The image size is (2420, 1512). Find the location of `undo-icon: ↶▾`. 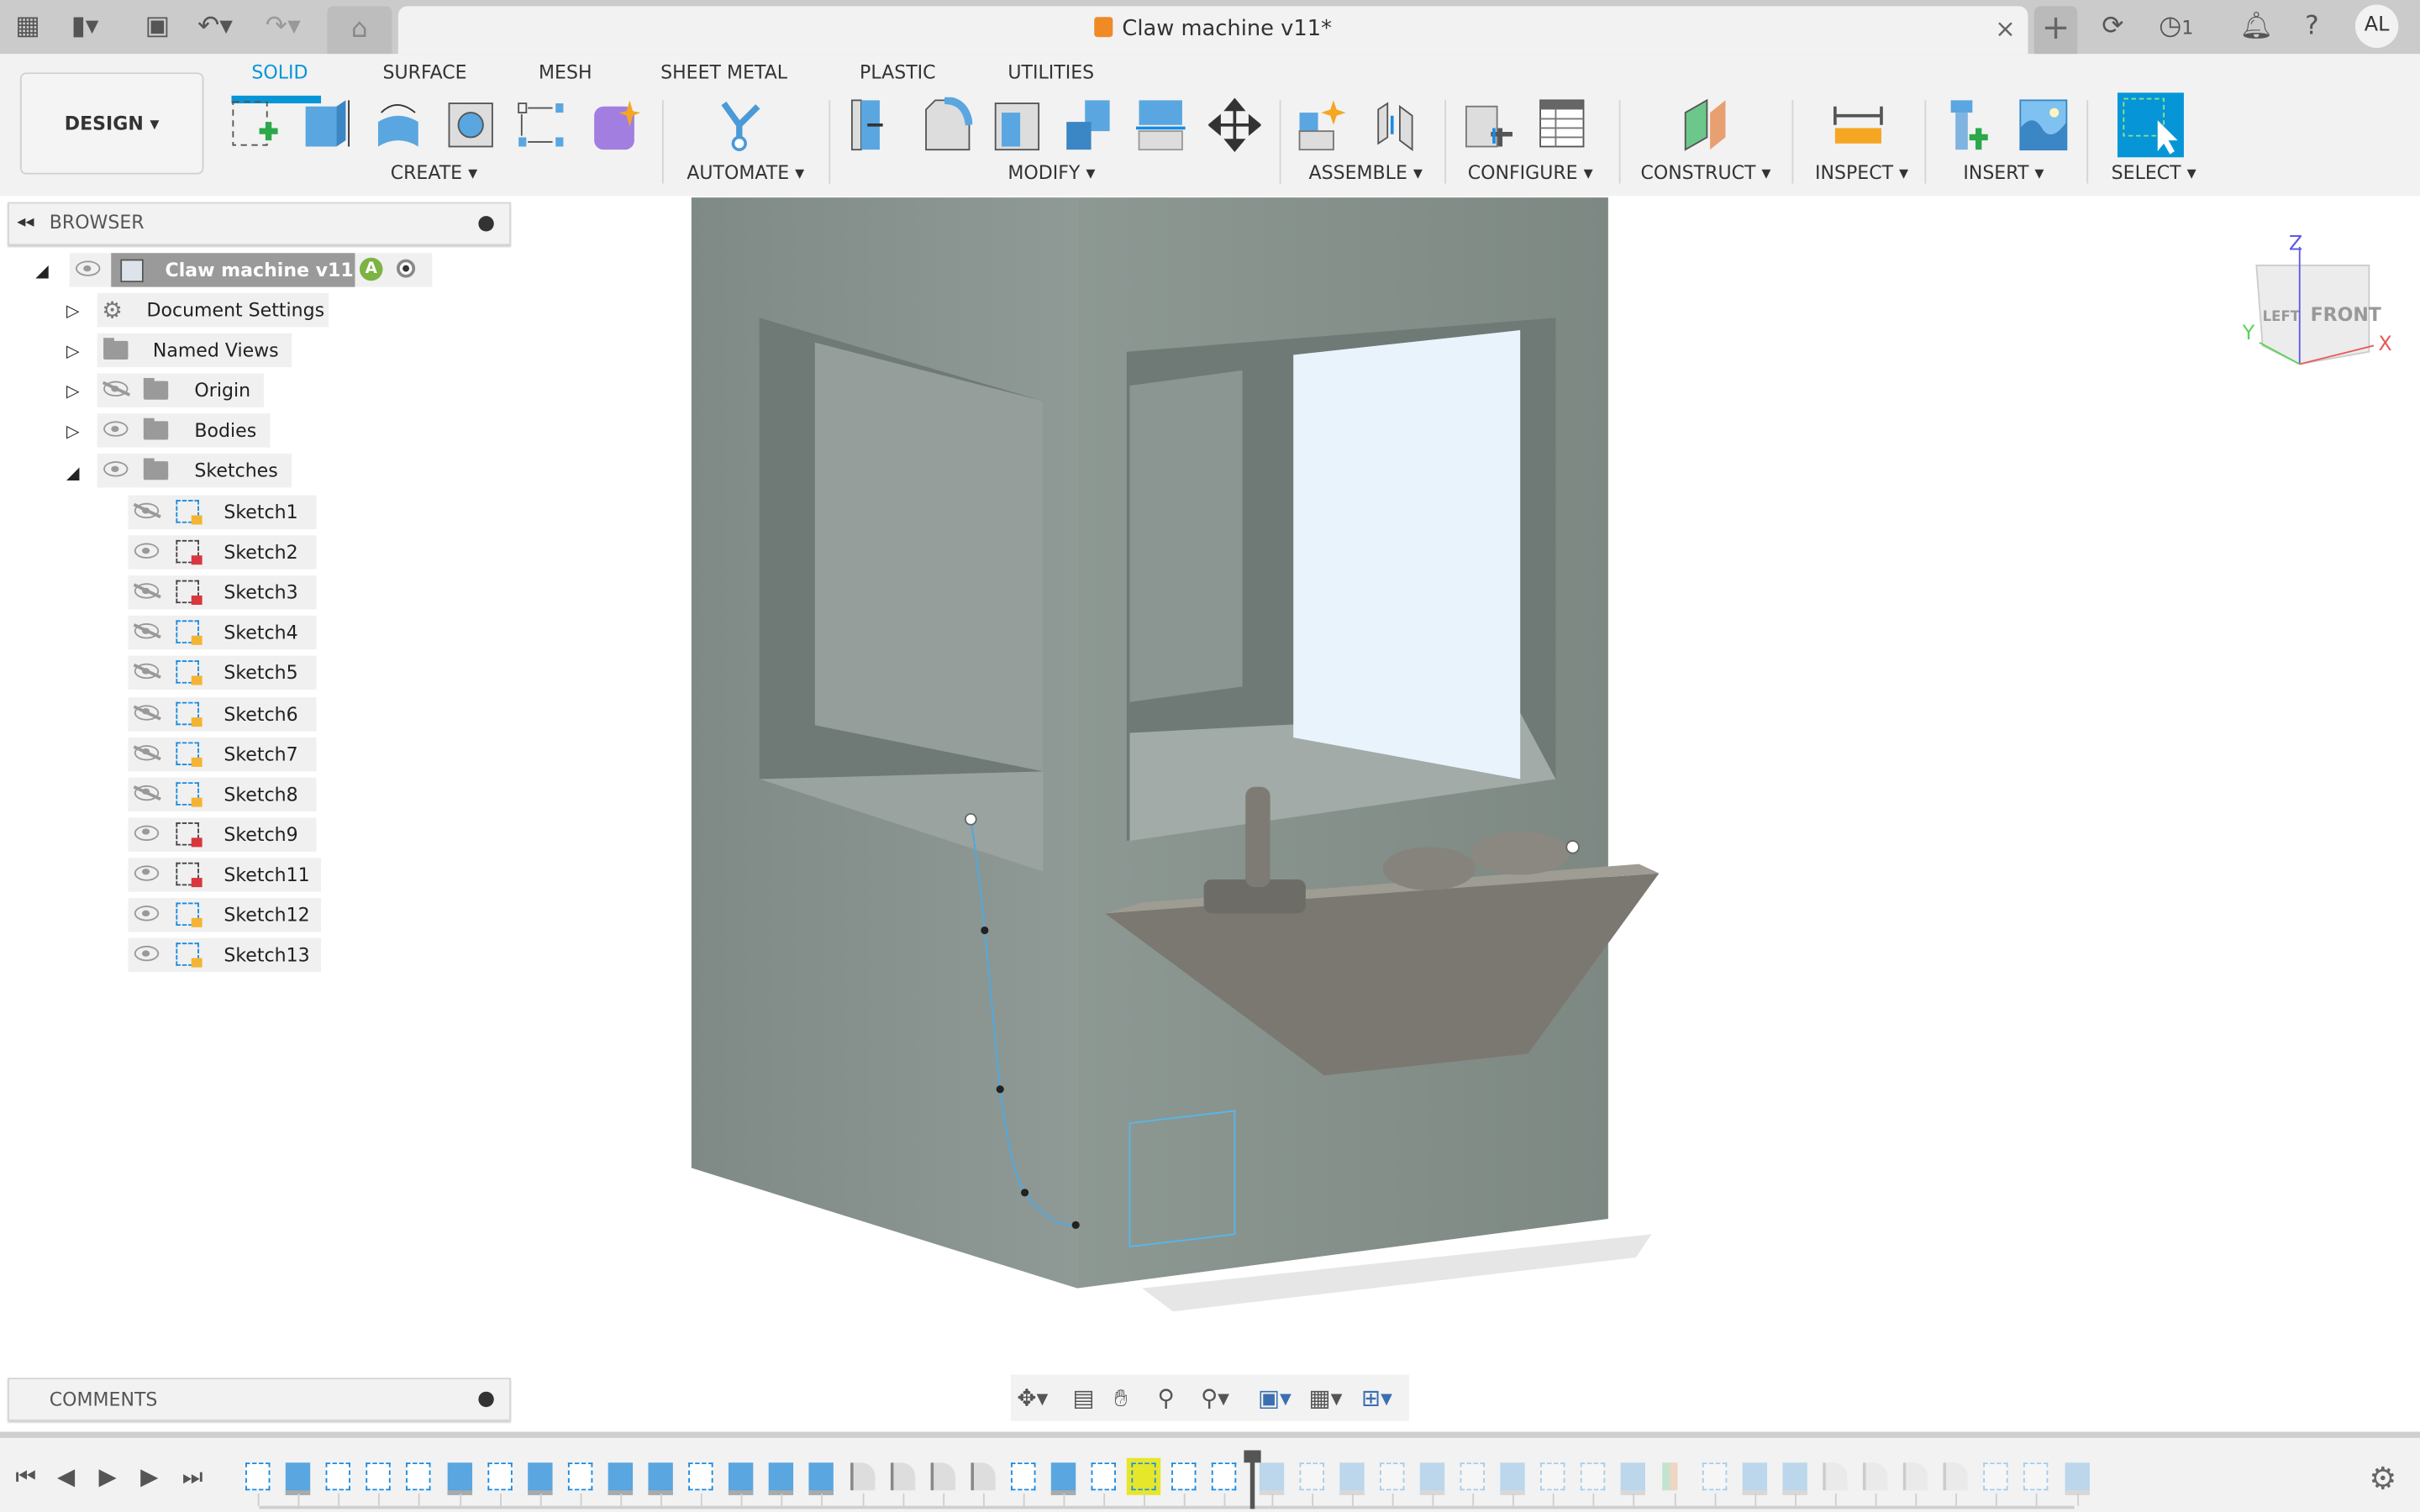

undo-icon: ↶▾ is located at coordinates (215, 26).